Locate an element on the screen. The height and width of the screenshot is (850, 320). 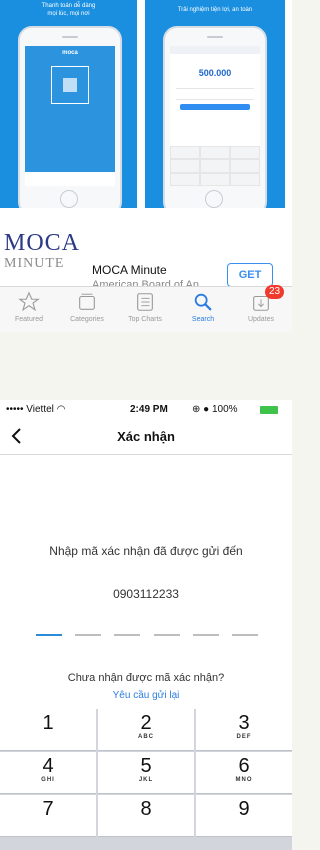
screenshot1-caption-line1: Thanh toán dễ dàng is located at coordinates (68, 6).